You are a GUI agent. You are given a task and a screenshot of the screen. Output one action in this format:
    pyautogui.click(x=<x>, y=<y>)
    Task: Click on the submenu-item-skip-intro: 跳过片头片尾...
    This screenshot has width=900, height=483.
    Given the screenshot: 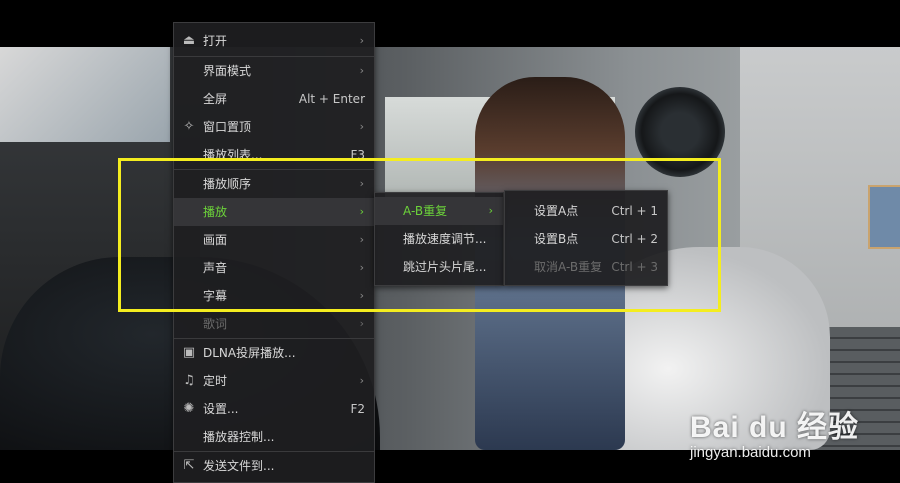 What is the action you would take?
    pyautogui.click(x=439, y=267)
    